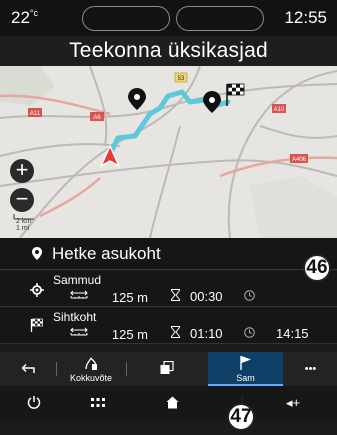 This screenshot has height=435, width=337. Describe the element at coordinates (299, 160) in the screenshot. I see `road-label-a406: A406` at that location.